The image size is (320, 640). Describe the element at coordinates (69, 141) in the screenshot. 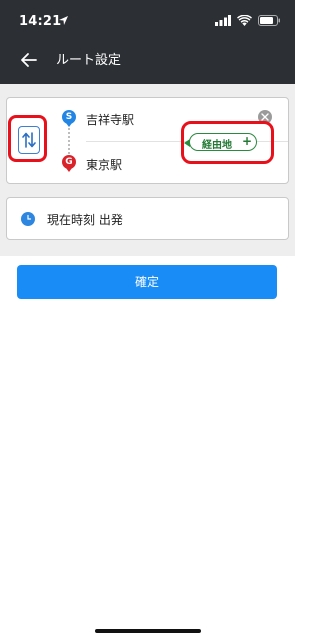

I see `route-connector` at that location.